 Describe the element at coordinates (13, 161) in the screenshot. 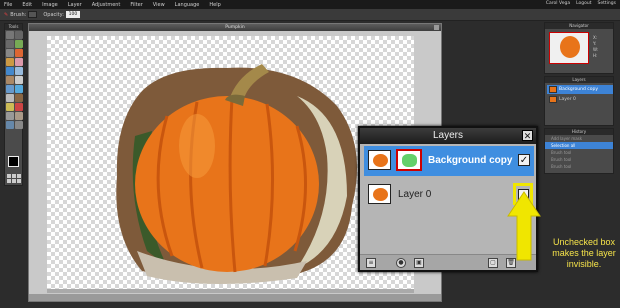

I see `foreground-color-swatch` at that location.